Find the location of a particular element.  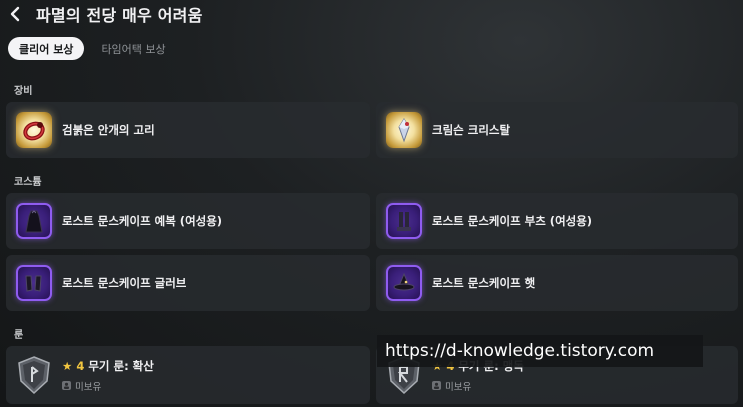

chevron-left-icon is located at coordinates (15, 14).